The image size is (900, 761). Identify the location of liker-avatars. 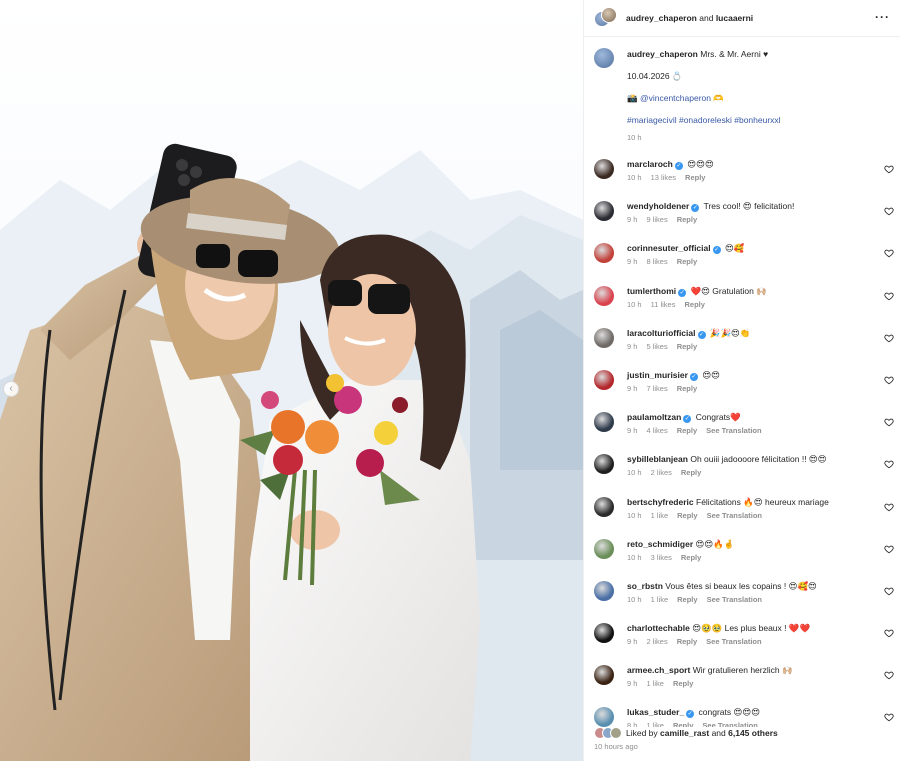
(609, 733).